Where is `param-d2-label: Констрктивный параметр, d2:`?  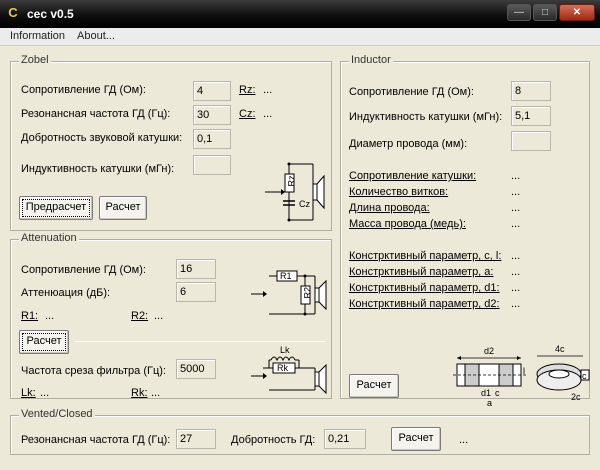
param-d2-label: Констрктивный параметр, d2: is located at coordinates (424, 304).